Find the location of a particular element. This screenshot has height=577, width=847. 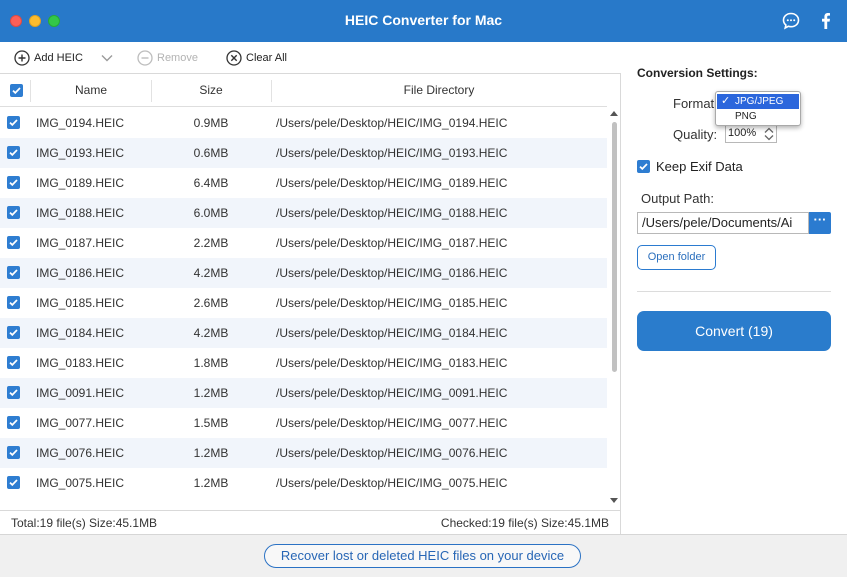

add-dropdown-button is located at coordinates (109, 58).